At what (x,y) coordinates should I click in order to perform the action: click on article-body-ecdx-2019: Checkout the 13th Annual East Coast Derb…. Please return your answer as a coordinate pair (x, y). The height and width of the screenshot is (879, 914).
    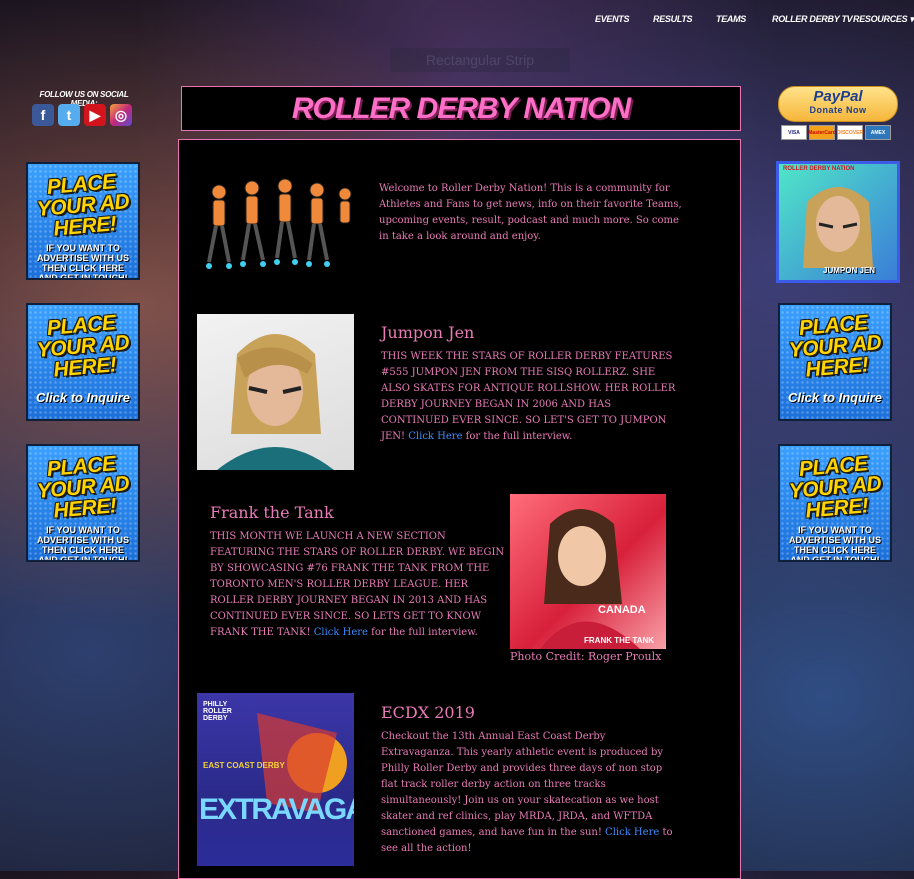
    Looking at the image, I should click on (527, 792).